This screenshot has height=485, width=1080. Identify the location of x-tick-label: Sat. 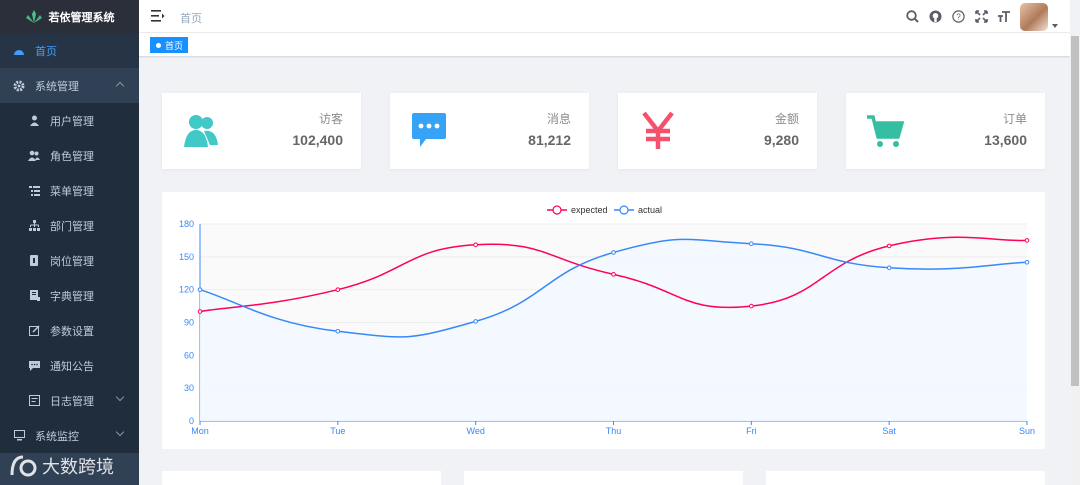
(889, 431).